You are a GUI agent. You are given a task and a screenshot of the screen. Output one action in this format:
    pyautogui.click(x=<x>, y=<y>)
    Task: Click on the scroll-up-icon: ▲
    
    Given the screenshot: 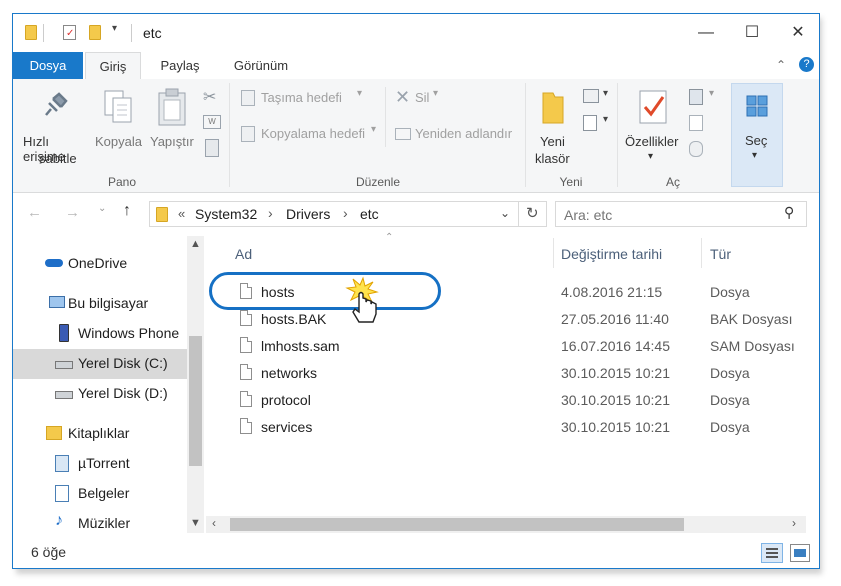 What is the action you would take?
    pyautogui.click(x=195, y=244)
    